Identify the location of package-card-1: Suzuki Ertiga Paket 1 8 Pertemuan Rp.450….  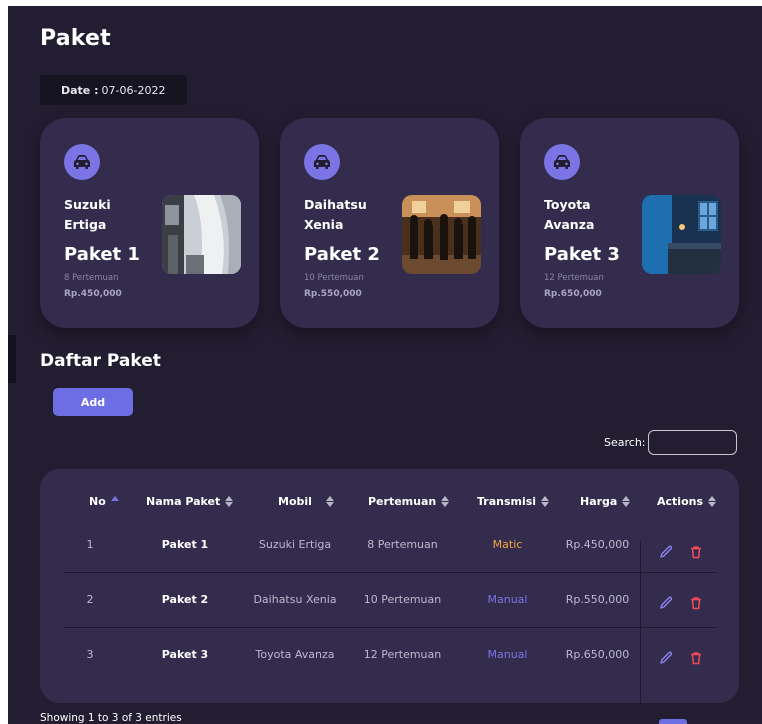
(149, 223).